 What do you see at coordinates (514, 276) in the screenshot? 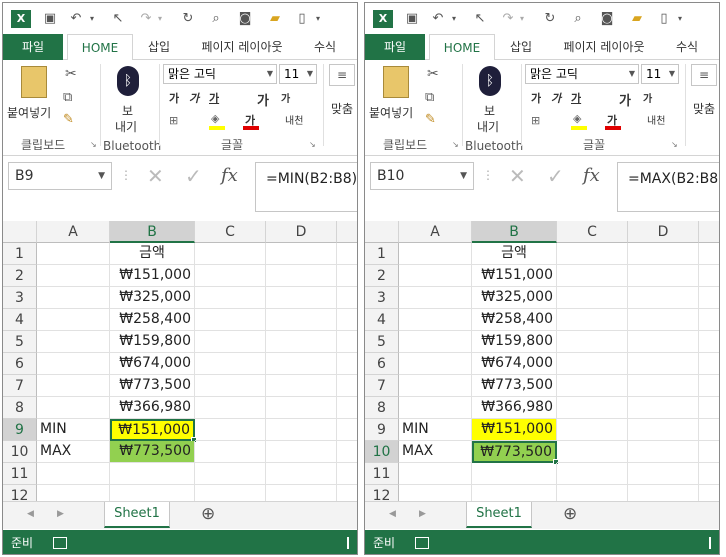
I see `cell-b2: ₩151,000` at bounding box center [514, 276].